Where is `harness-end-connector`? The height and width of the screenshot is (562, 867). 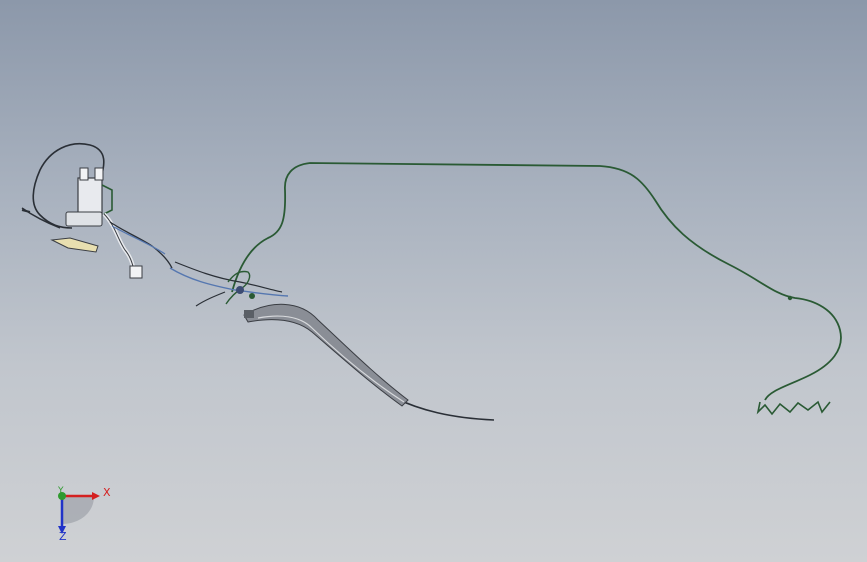 harness-end-connector is located at coordinates (793, 408).